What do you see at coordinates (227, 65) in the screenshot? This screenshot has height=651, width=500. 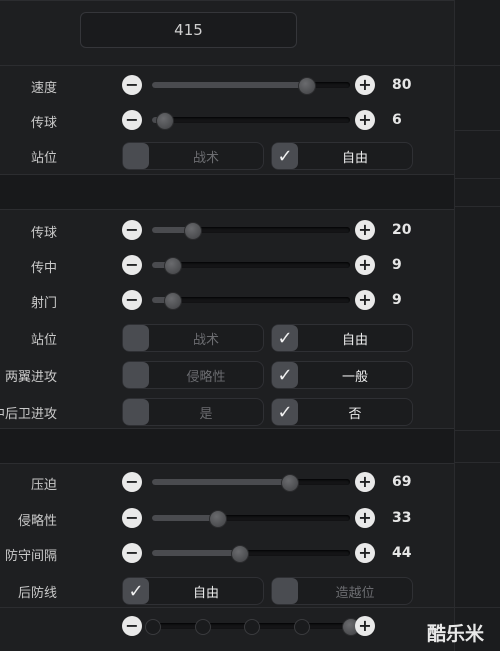 I see `divider` at bounding box center [227, 65].